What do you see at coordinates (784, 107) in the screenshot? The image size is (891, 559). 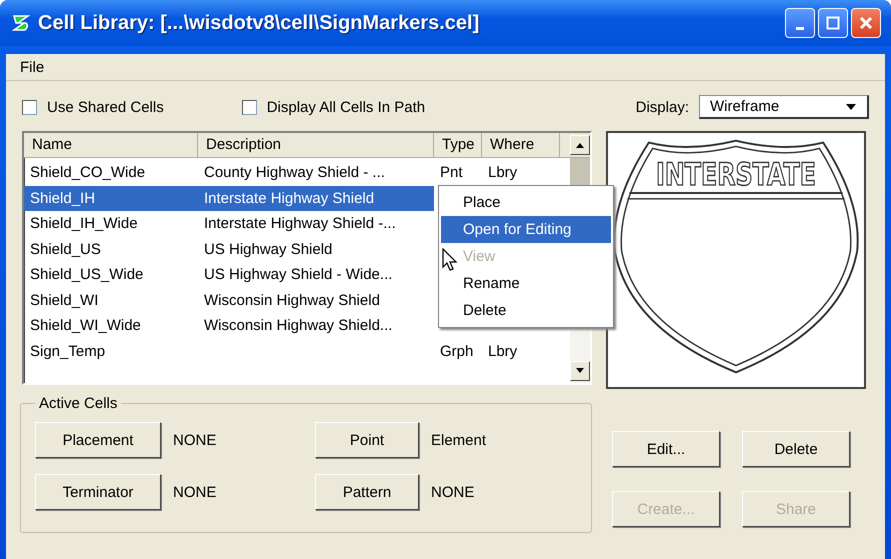 I see `display-dropdown: Wireframe` at bounding box center [784, 107].